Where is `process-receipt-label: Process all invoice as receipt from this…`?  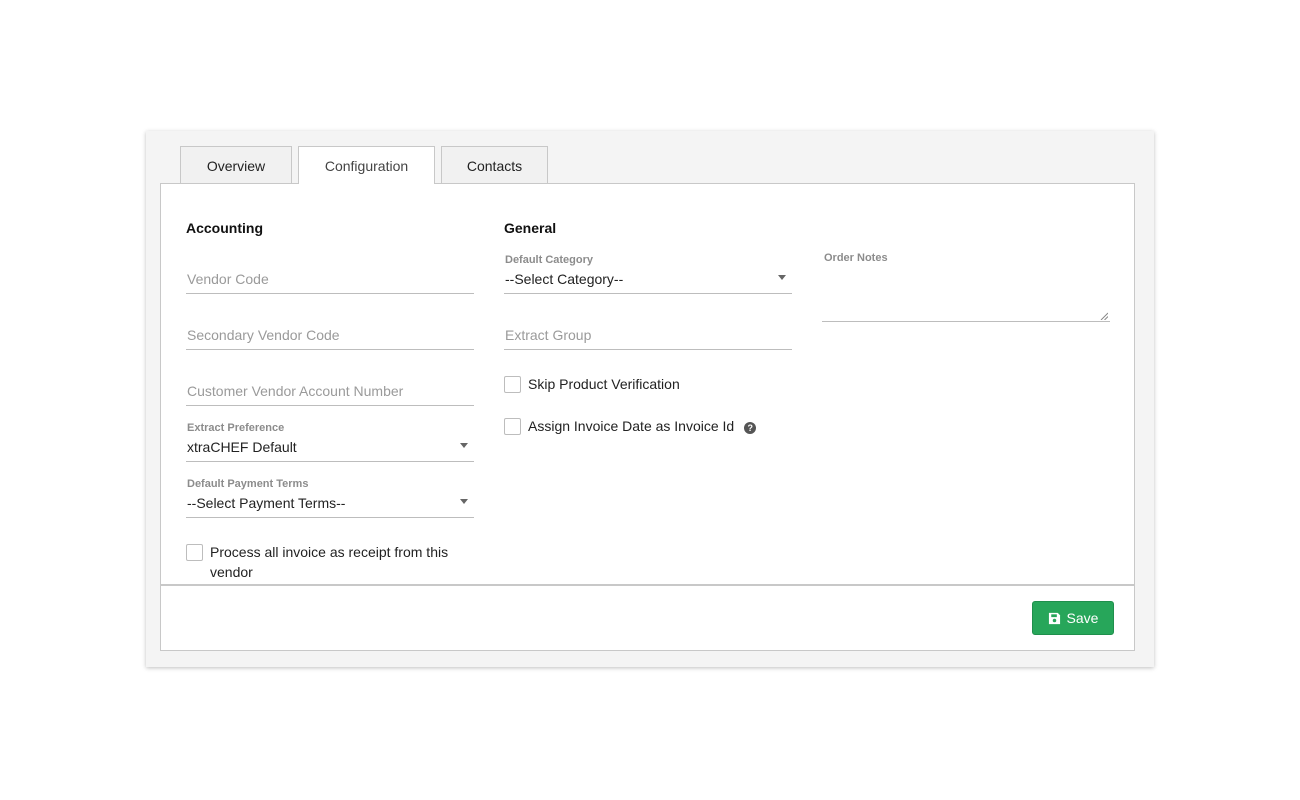 process-receipt-label: Process all invoice as receipt from this… is located at coordinates (329, 562).